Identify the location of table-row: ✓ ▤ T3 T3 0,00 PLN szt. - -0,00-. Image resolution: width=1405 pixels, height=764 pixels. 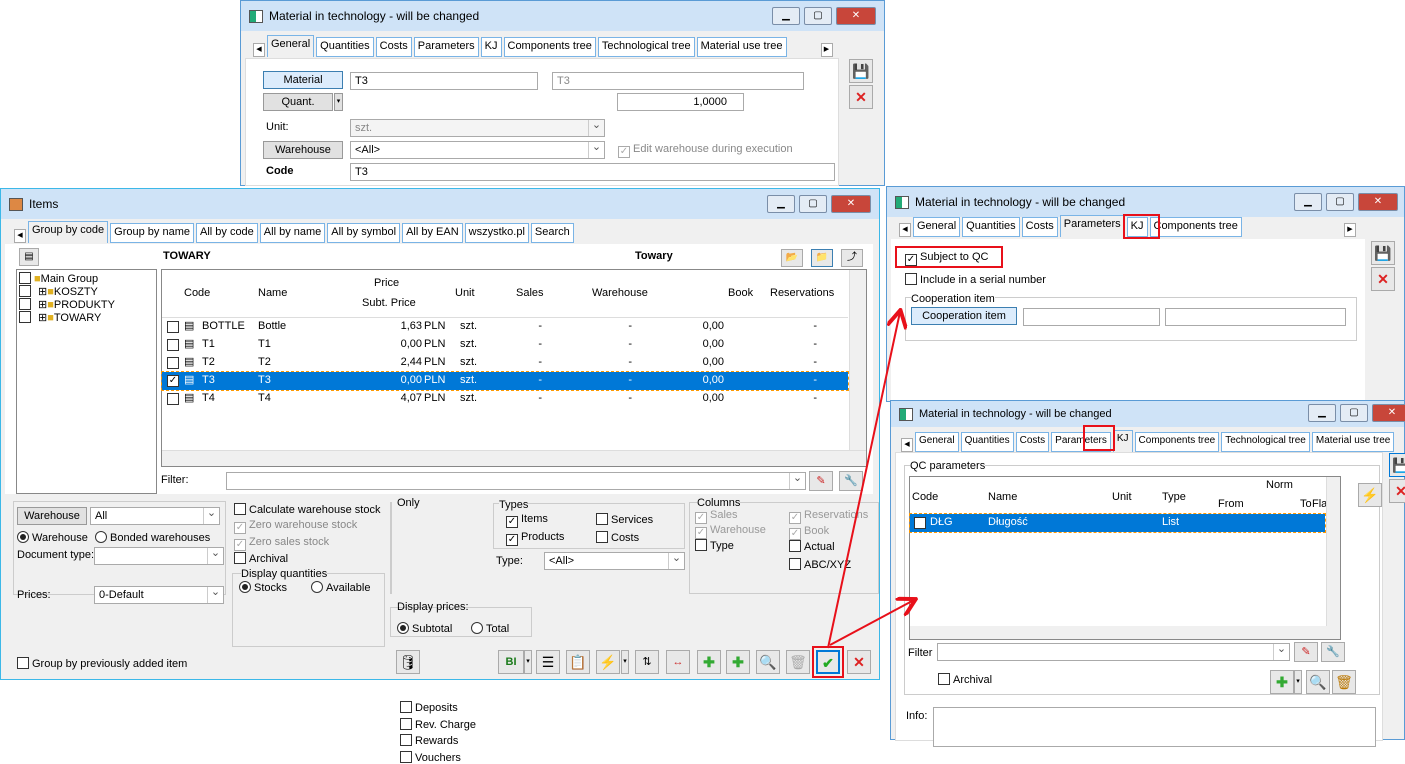
(505, 381).